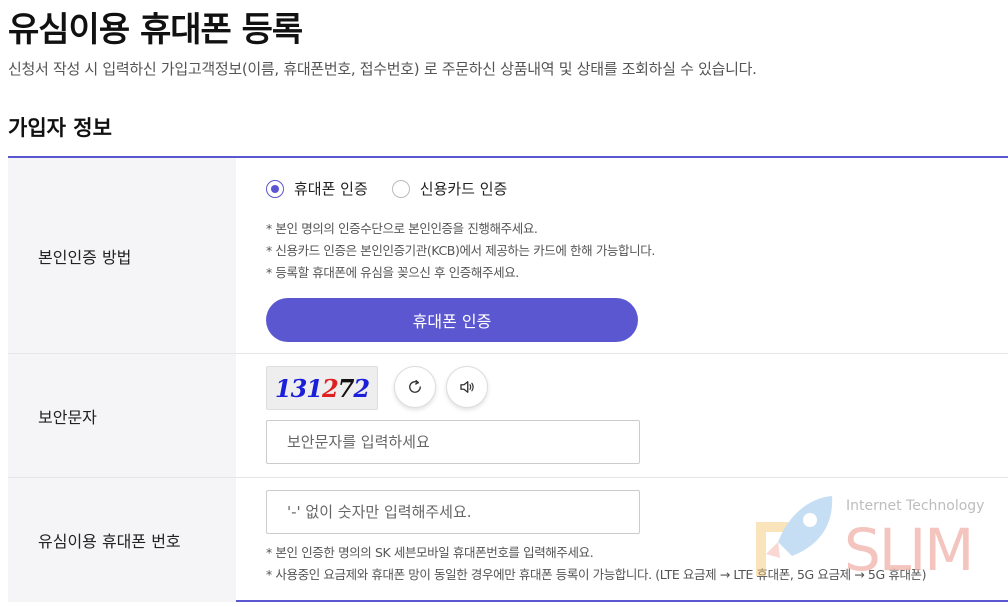 This screenshot has height=607, width=1008. I want to click on radio-phone-auth-label: 휴대폰 인증, so click(331, 189).